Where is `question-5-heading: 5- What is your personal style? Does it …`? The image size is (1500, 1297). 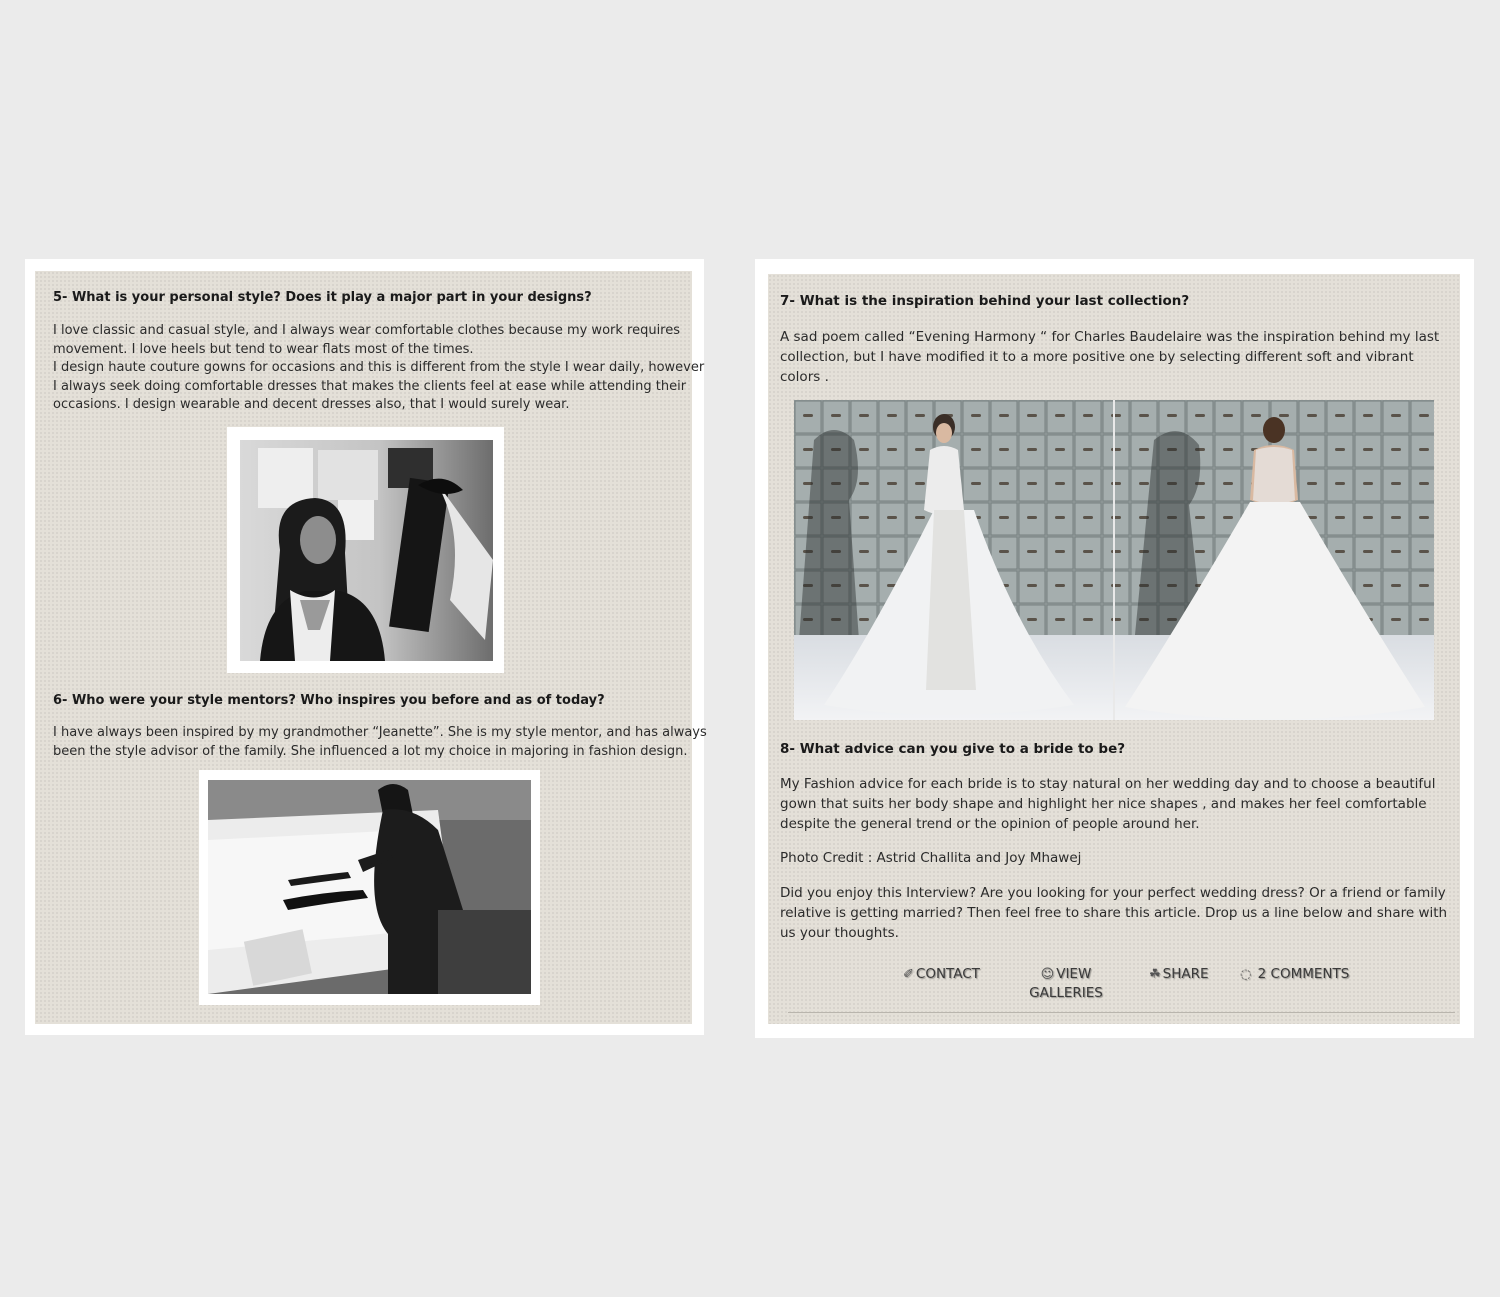 question-5-heading: 5- What is your personal style? Does it … is located at coordinates (322, 297).